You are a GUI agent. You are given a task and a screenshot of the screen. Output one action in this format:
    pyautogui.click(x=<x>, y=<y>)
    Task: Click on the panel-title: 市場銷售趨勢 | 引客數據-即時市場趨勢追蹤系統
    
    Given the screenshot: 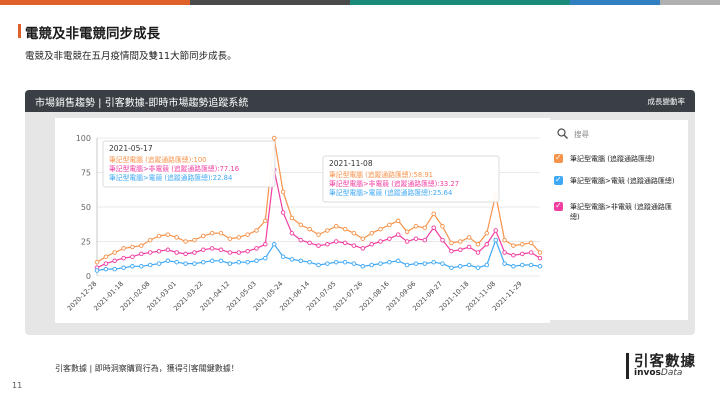 What is the action you would take?
    pyautogui.click(x=142, y=103)
    